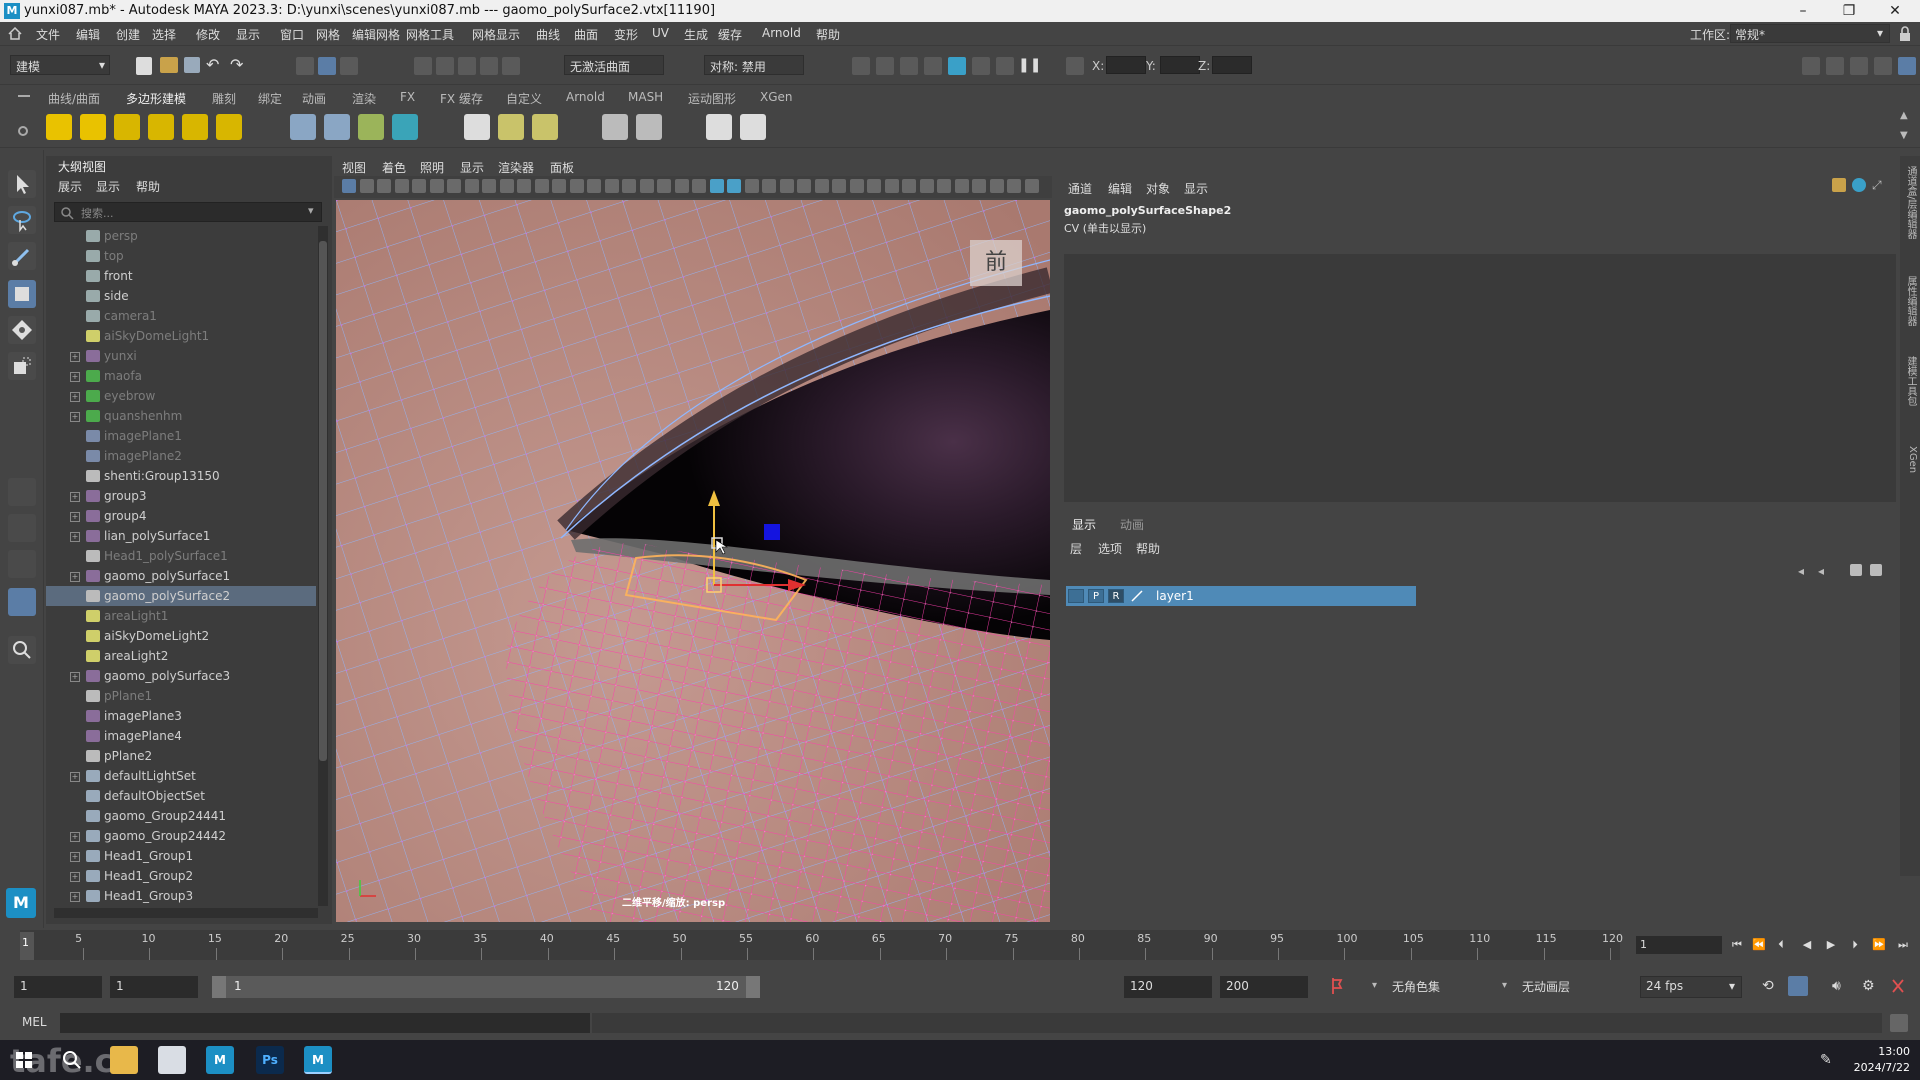 The width and height of the screenshot is (1920, 1080). I want to click on channel-menu-channels: 通道, so click(1080, 188).